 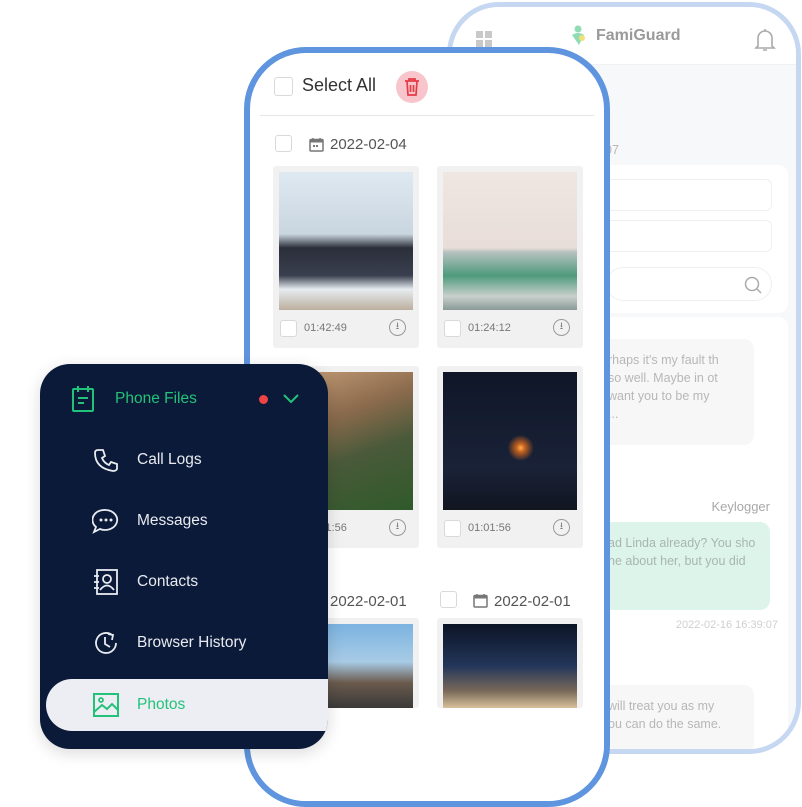 What do you see at coordinates (192, 642) in the screenshot?
I see `sidebar-item-label: Browser History` at bounding box center [192, 642].